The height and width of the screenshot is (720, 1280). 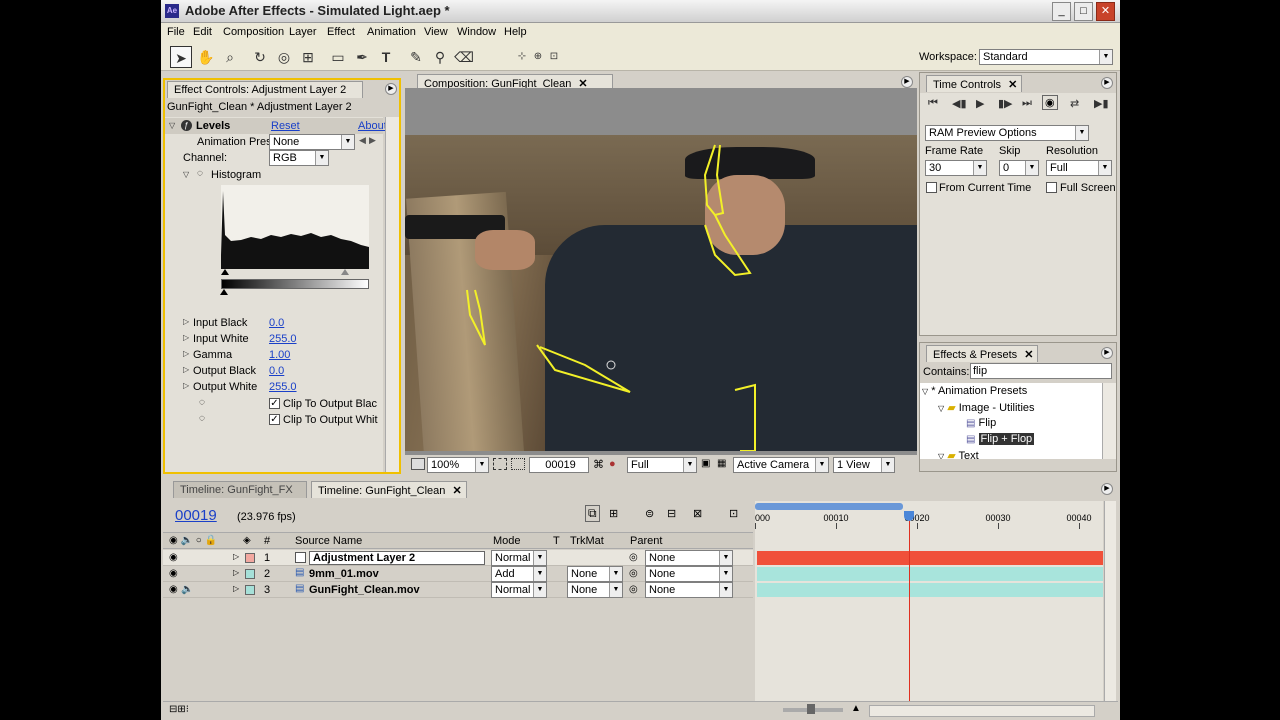 What do you see at coordinates (372, 126) in the screenshot?
I see `about-link: About` at bounding box center [372, 126].